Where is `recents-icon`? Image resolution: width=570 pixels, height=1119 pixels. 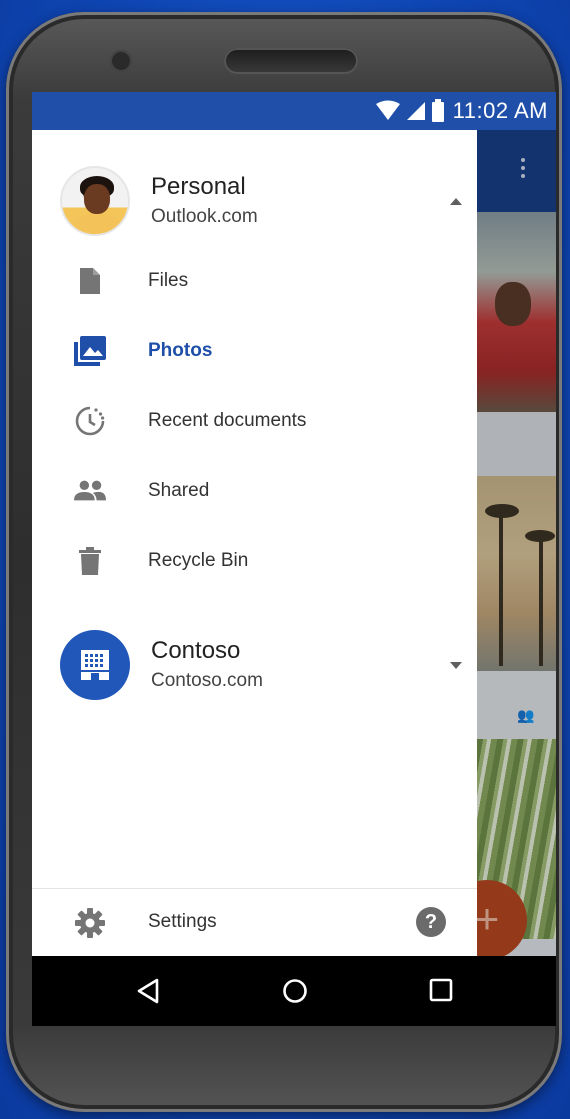
recents-icon is located at coordinates (441, 990).